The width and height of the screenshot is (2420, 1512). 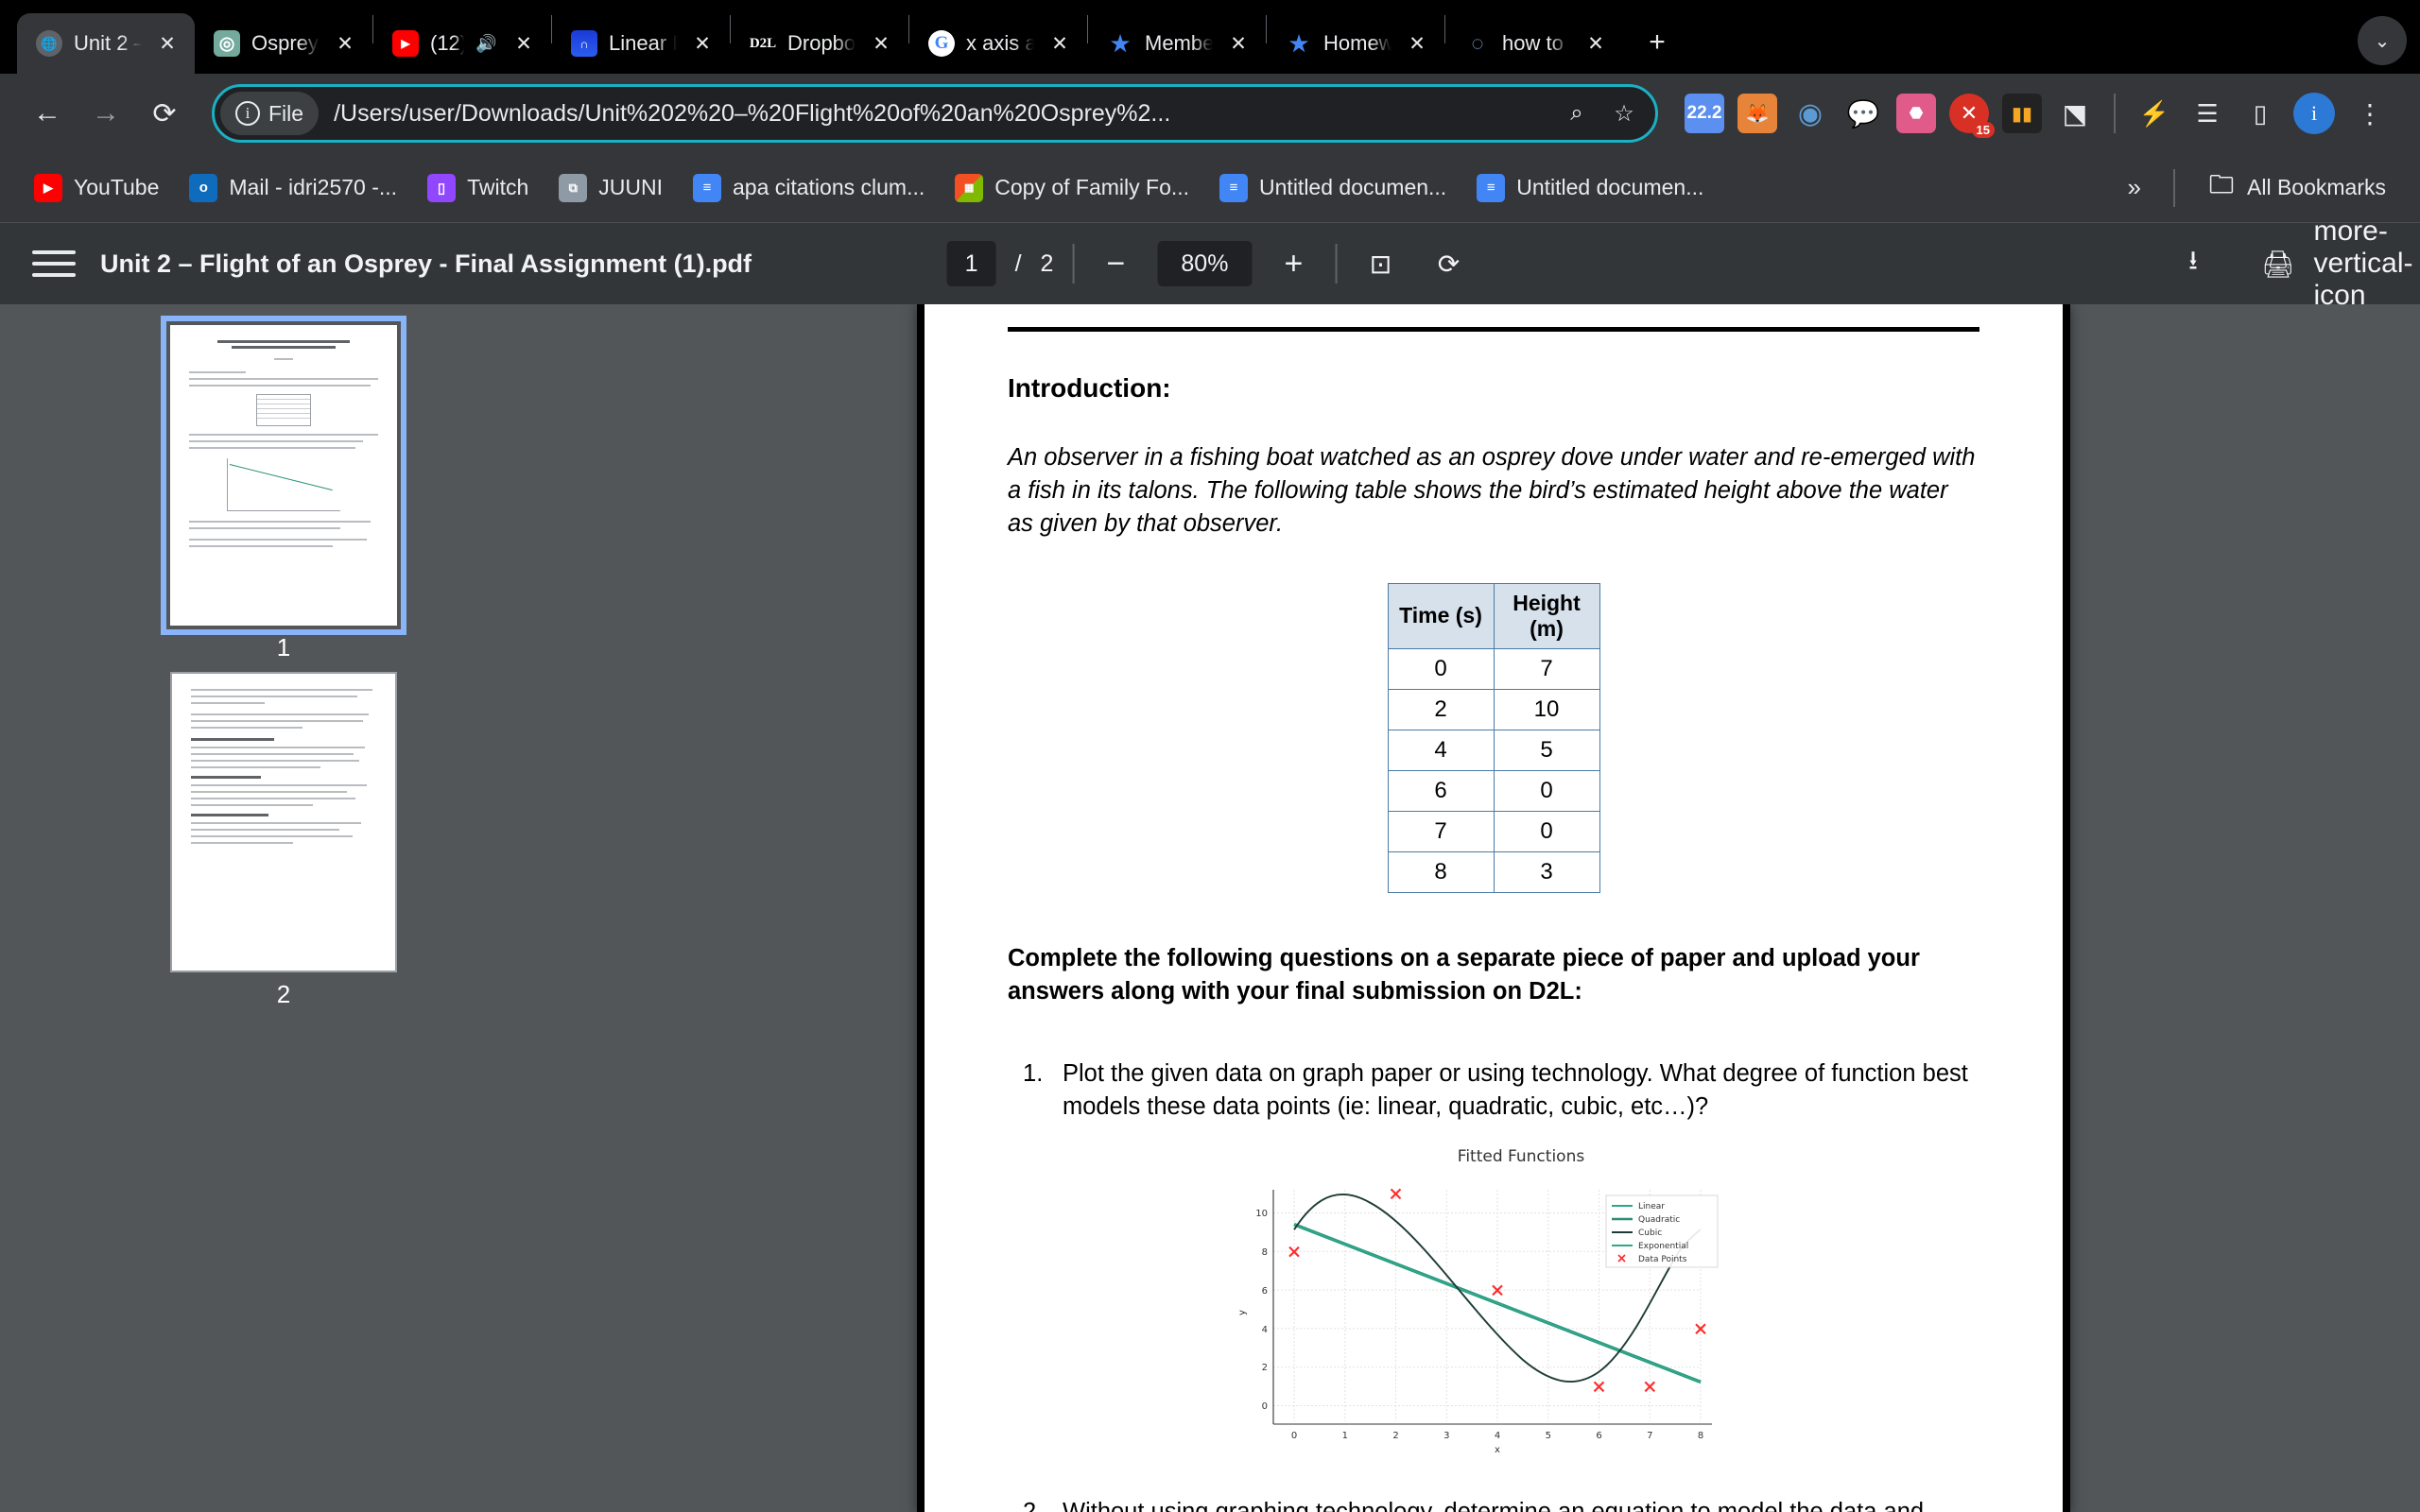 What do you see at coordinates (2314, 113) in the screenshot?
I see `avatar: i` at bounding box center [2314, 113].